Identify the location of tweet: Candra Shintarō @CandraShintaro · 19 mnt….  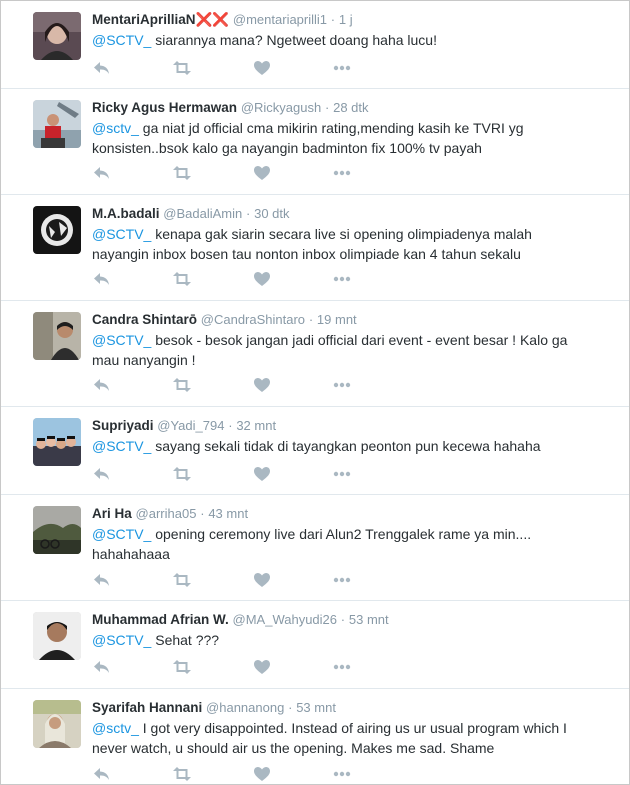
(315, 354).